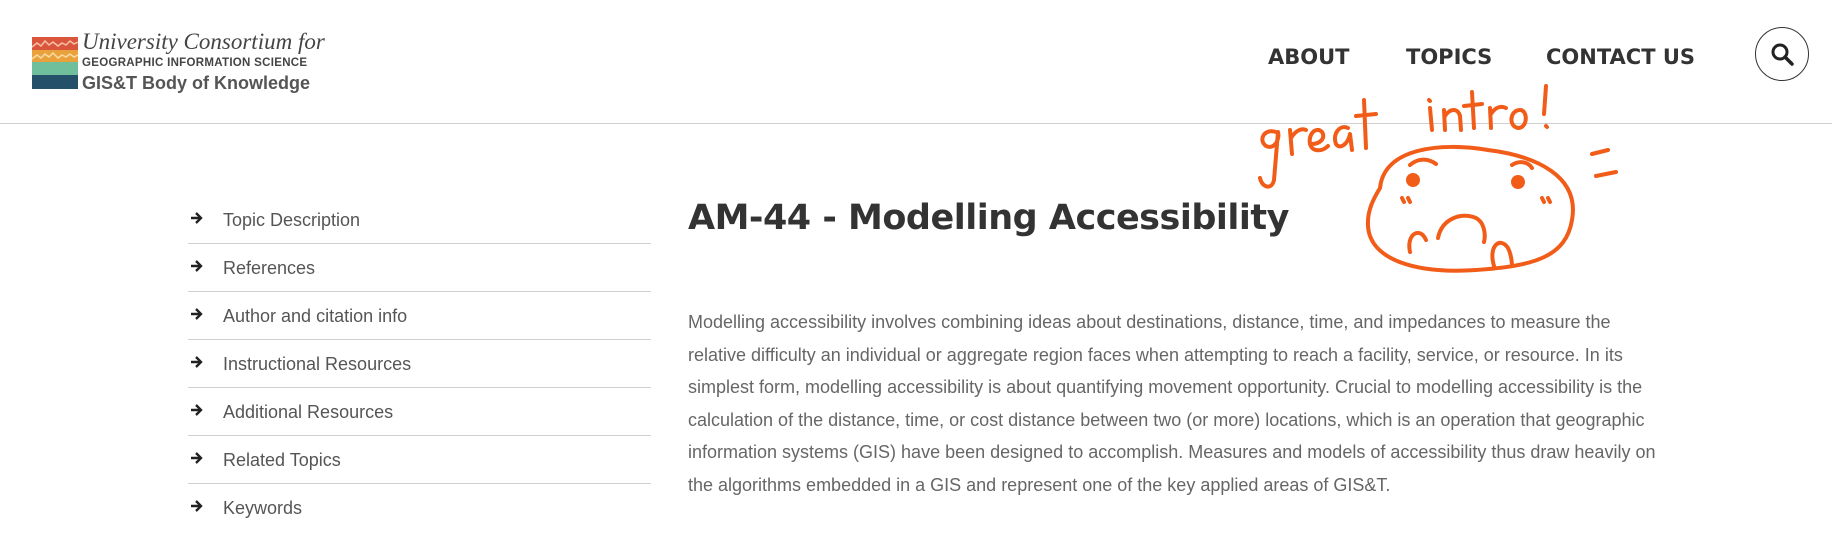  Describe the element at coordinates (195, 63) in the screenshot. I see `logo-subtitle: GEOGRAPHIC INFORMATION SCIENCE` at that location.